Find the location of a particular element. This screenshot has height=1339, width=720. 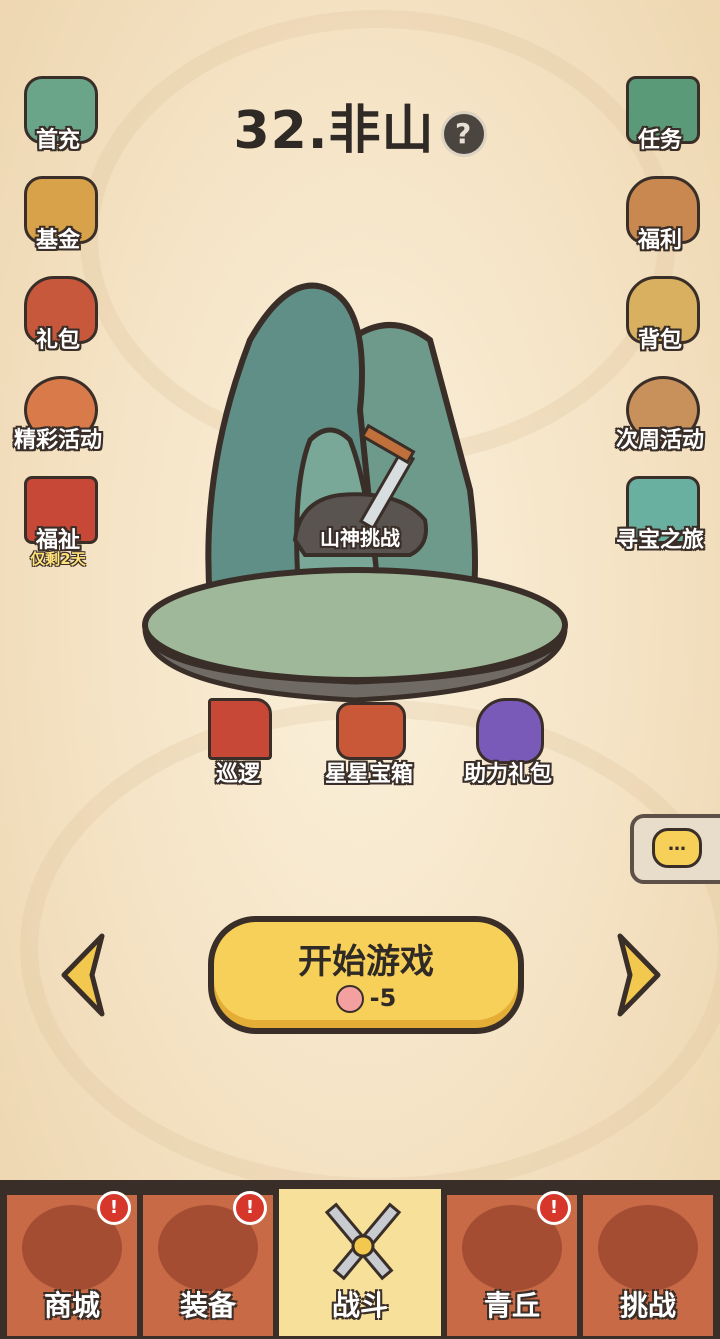

start-game-button: 开始游戏 -5 is located at coordinates (366, 975).